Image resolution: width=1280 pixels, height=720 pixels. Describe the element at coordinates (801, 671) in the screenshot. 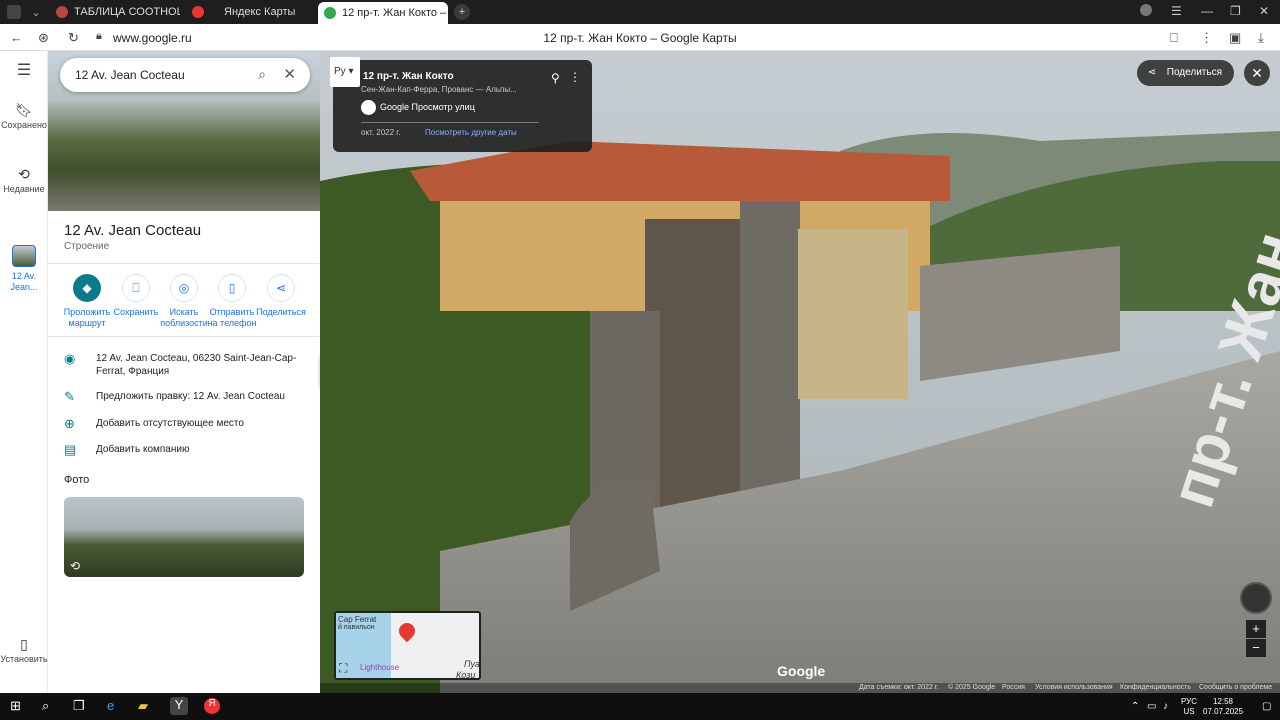

I see `google-watermark: Google` at that location.